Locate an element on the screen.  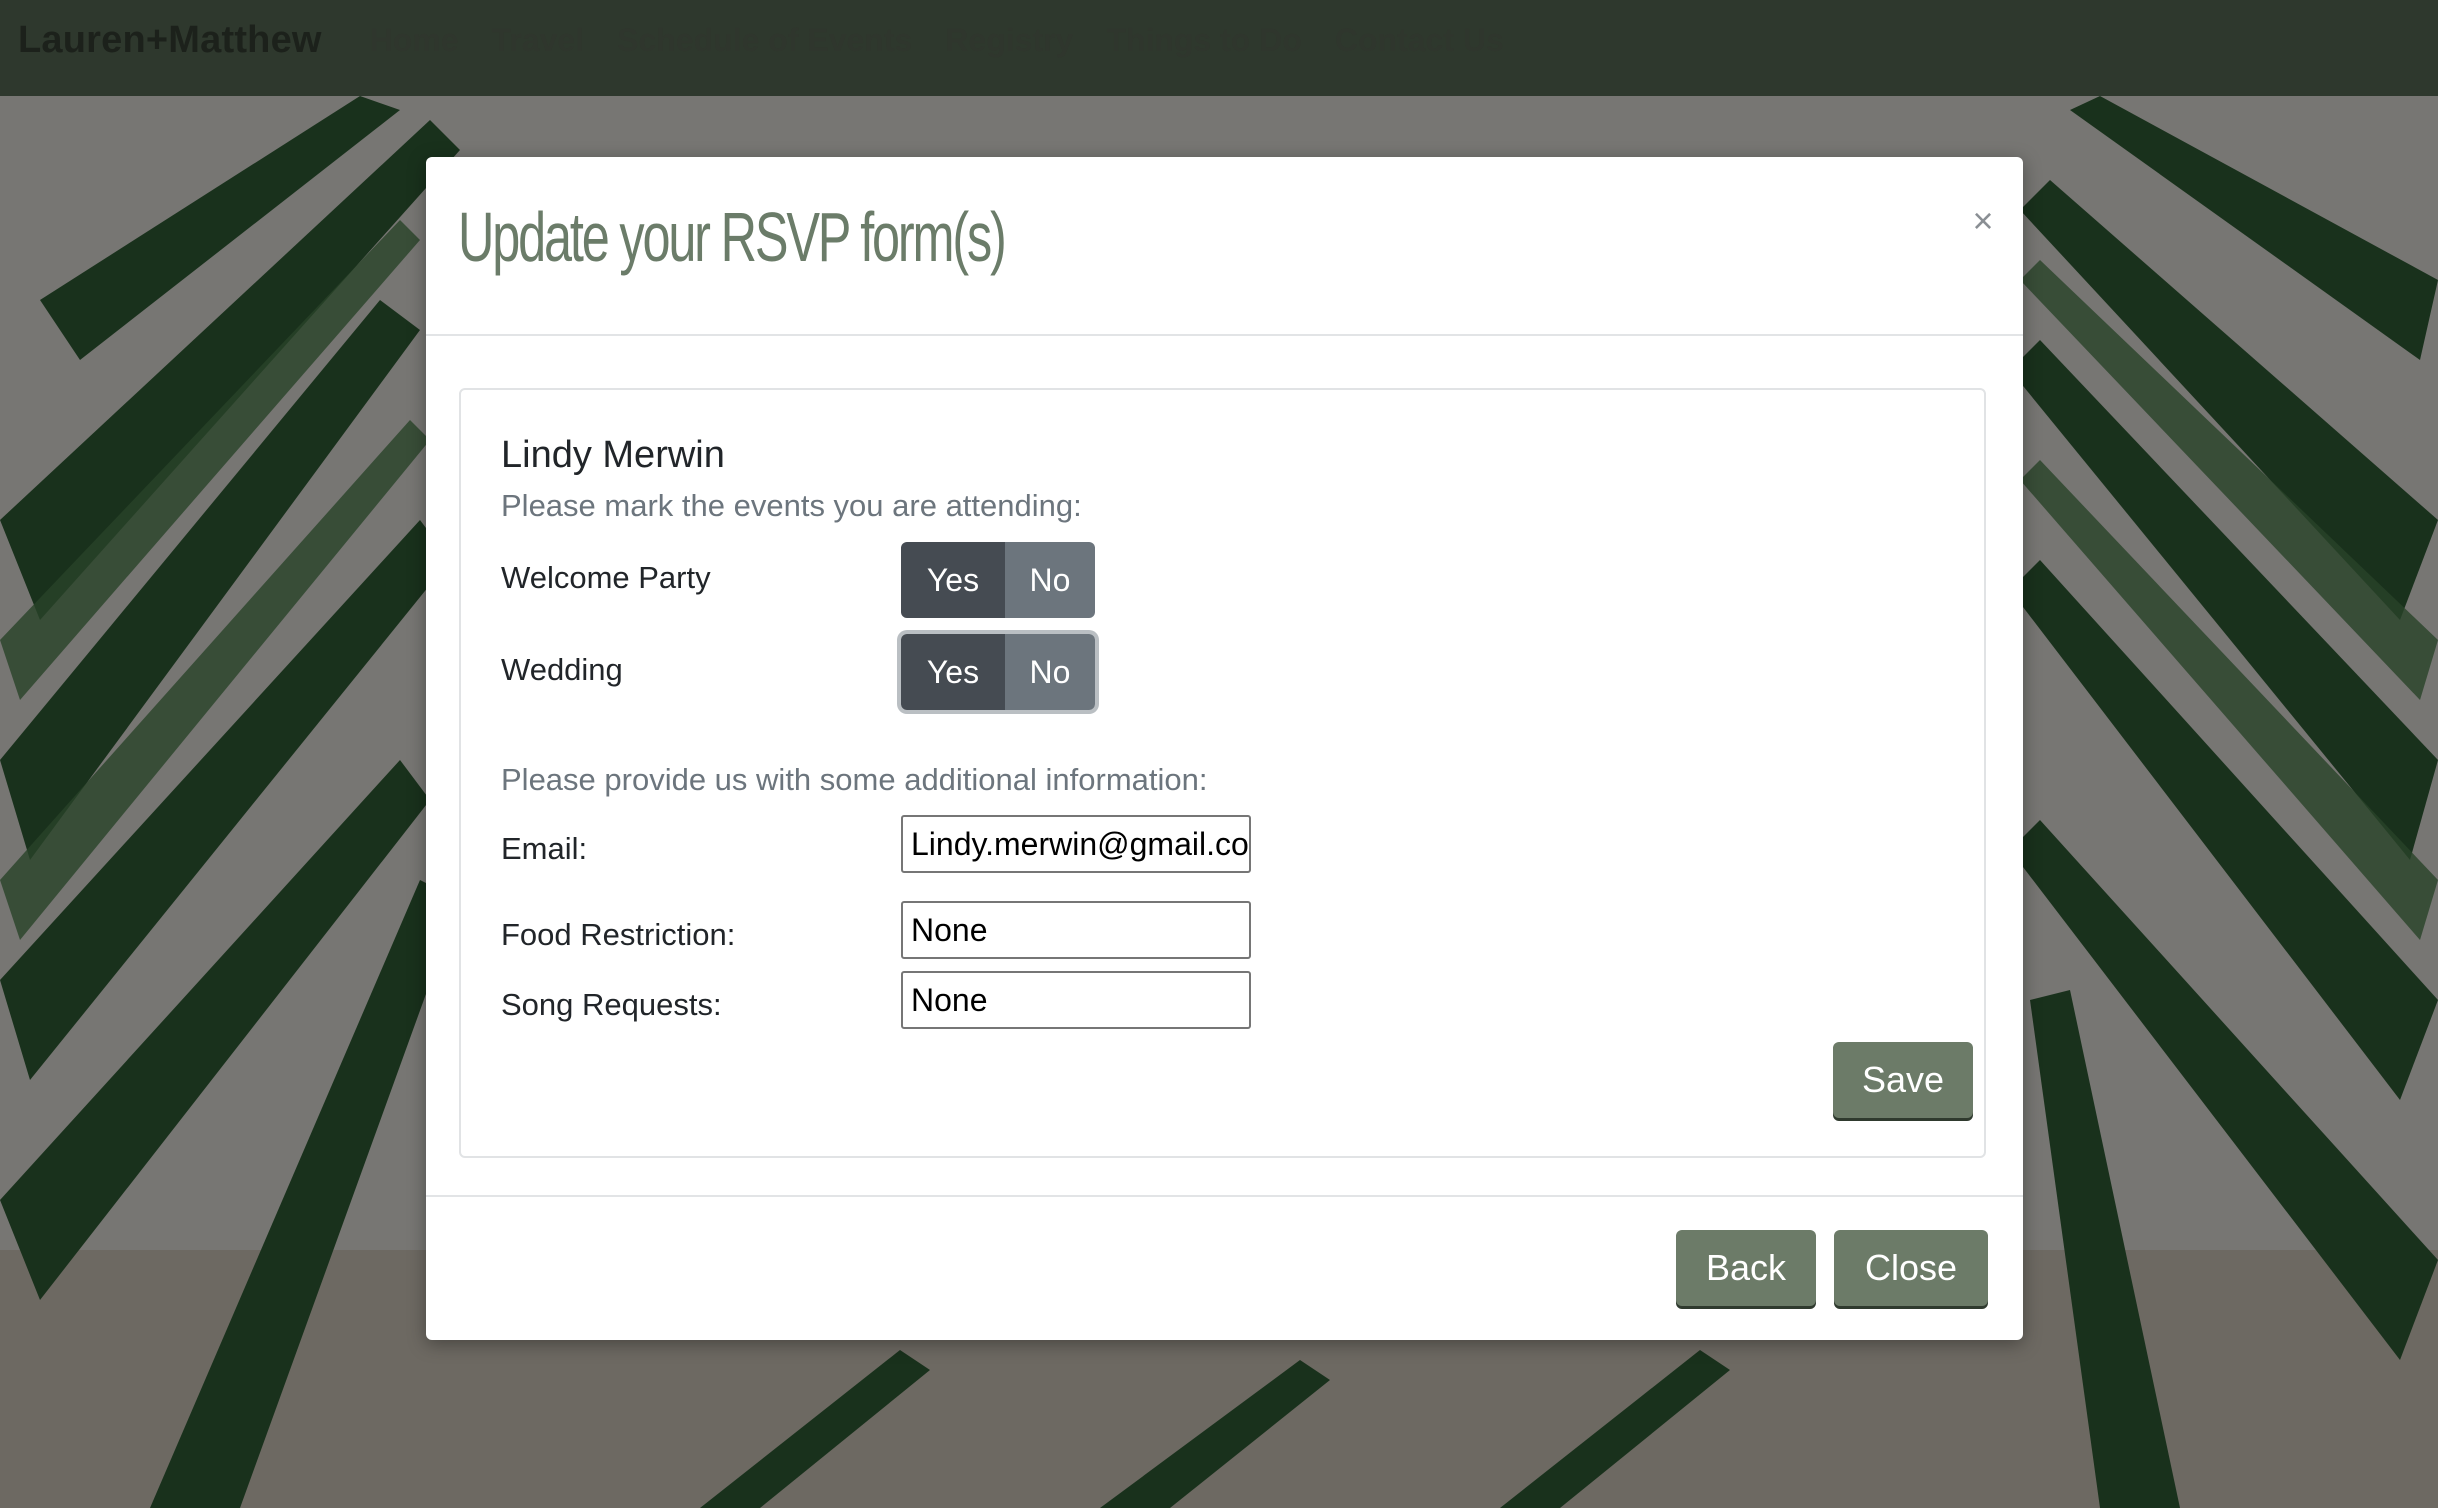
event-label-wedding: Wedding is located at coordinates (562, 669).